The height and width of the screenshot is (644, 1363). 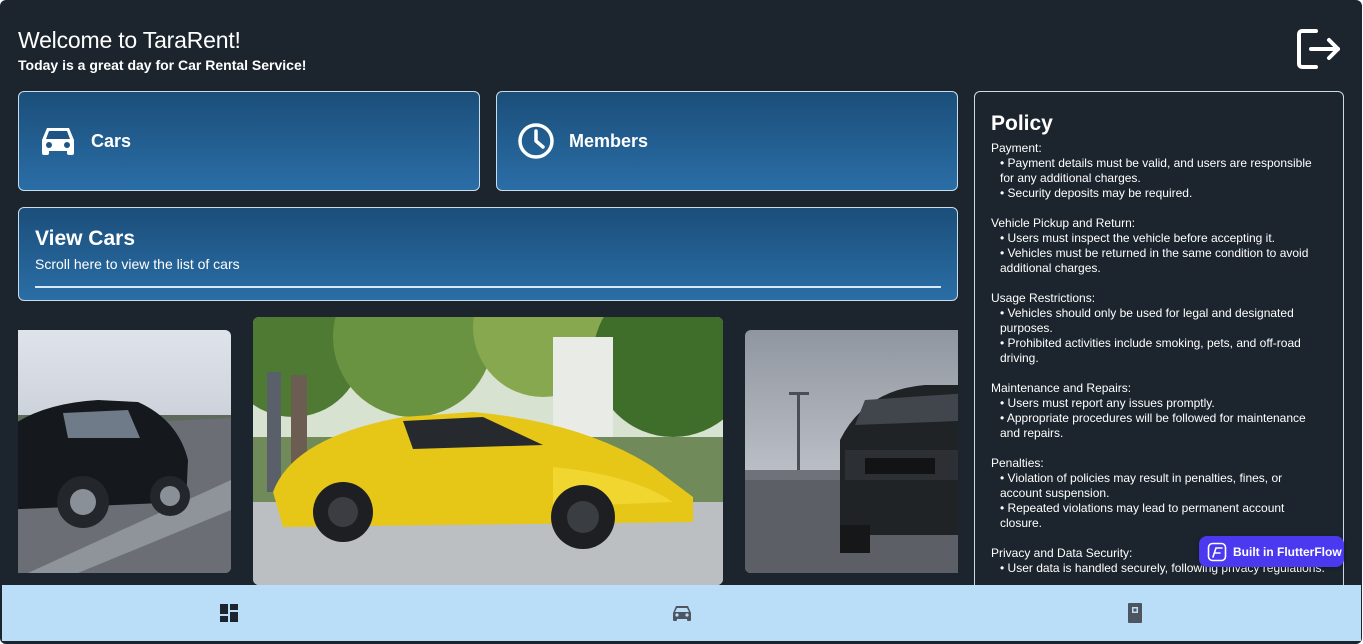 I want to click on nav-item-book, so click(x=1134, y=613).